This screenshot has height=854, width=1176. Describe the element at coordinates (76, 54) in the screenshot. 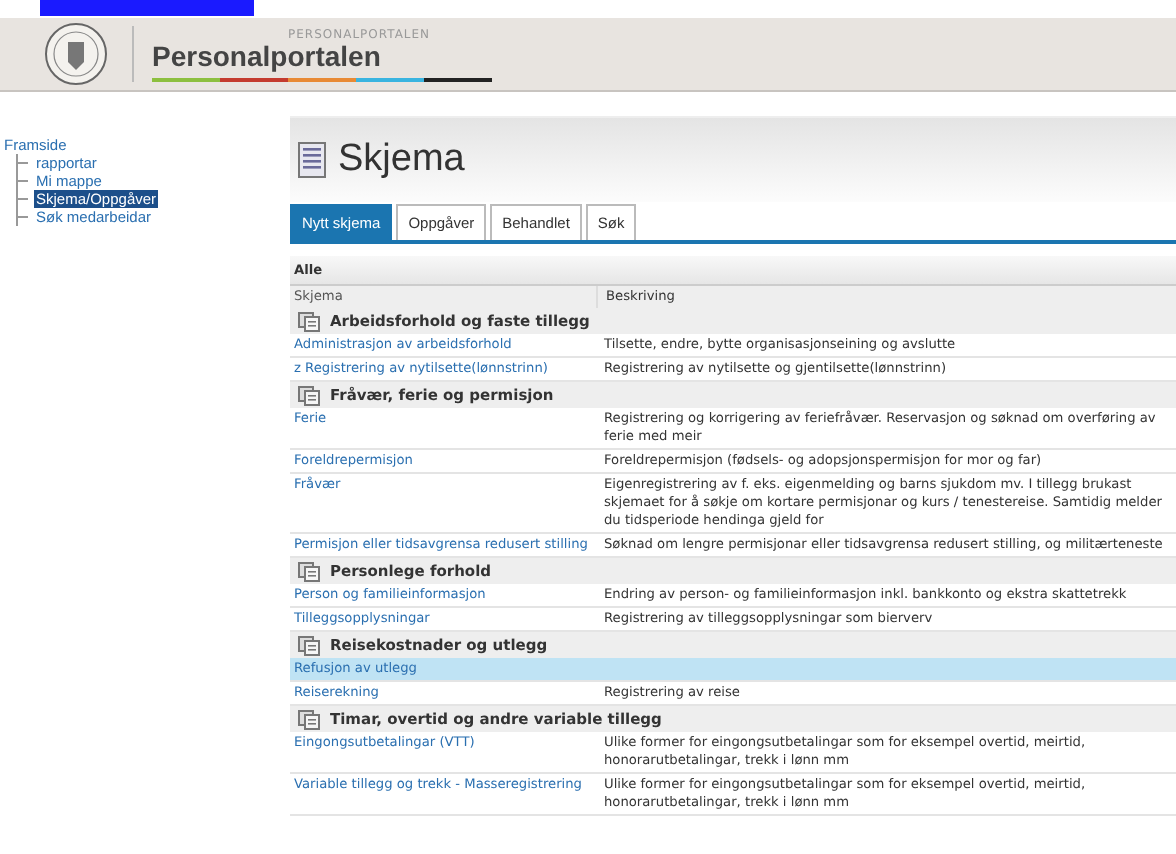

I see `emblem-icon` at that location.